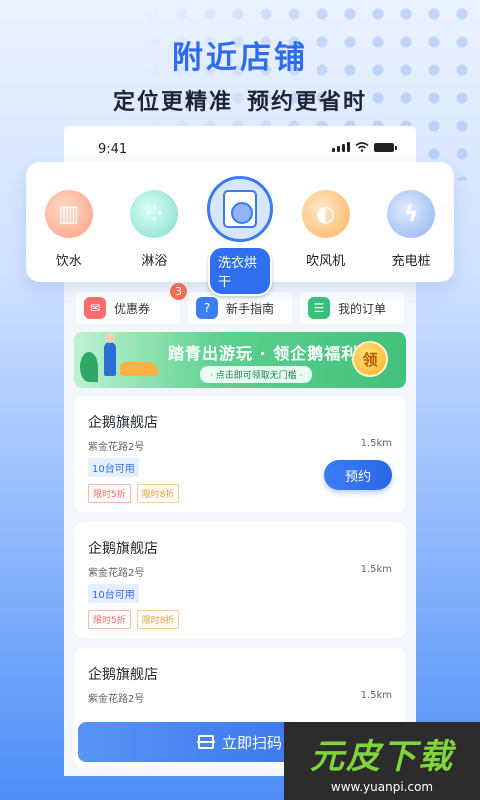 This screenshot has height=800, width=480. I want to click on coupon-icon: ✉, so click(95, 308).